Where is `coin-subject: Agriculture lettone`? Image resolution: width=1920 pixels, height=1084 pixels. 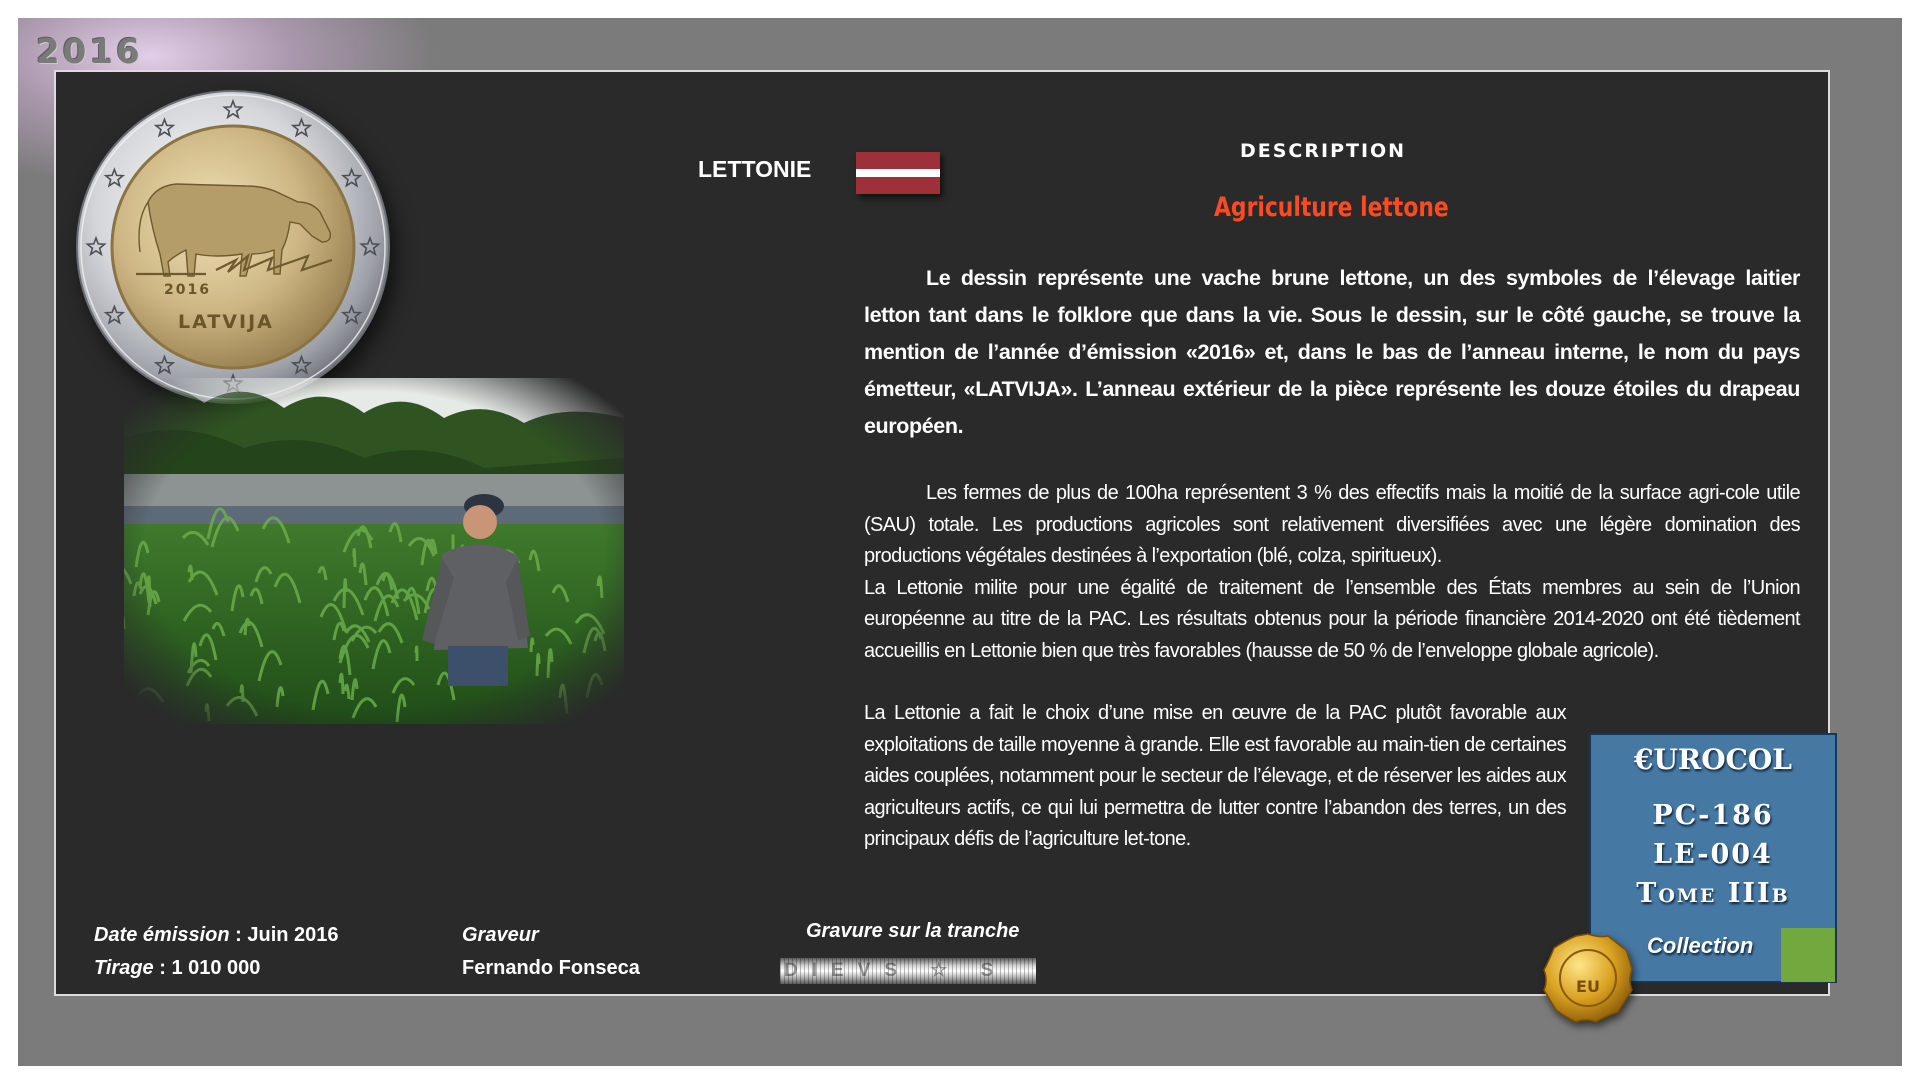
coin-subject: Agriculture lettone is located at coordinates (1331, 207).